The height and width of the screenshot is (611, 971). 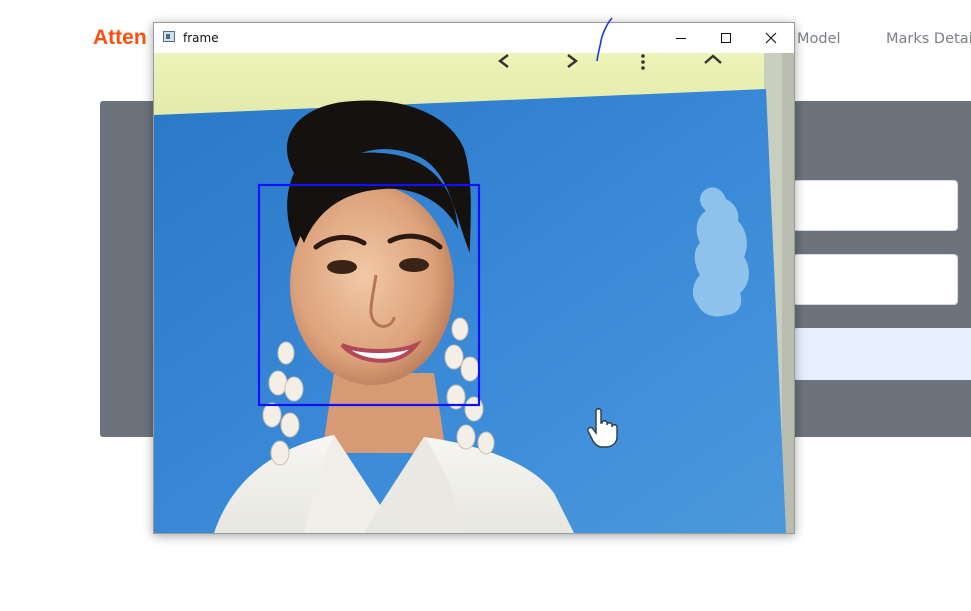 I want to click on ink-stroke, so click(x=604, y=39).